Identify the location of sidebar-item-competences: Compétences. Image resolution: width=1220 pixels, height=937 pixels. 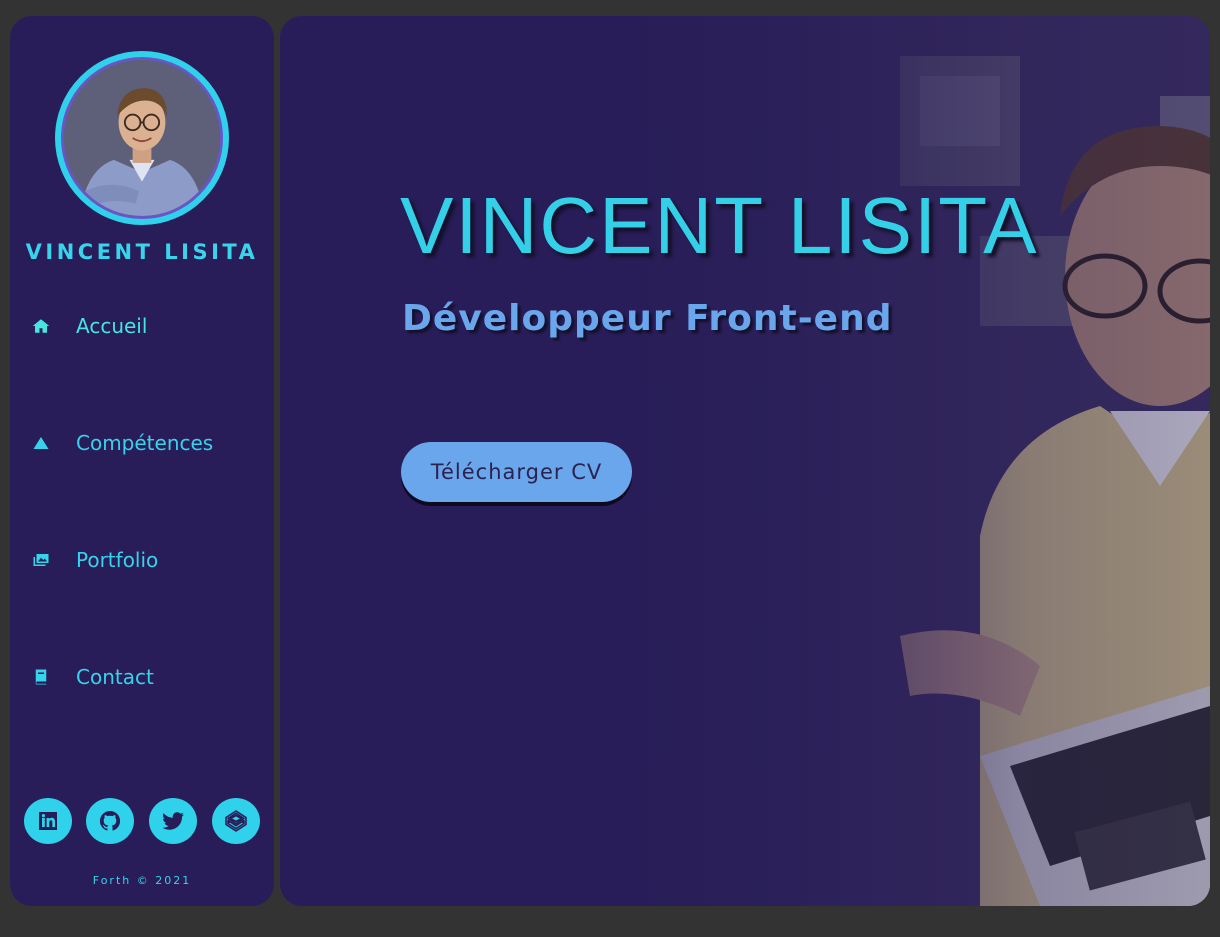
(145, 443).